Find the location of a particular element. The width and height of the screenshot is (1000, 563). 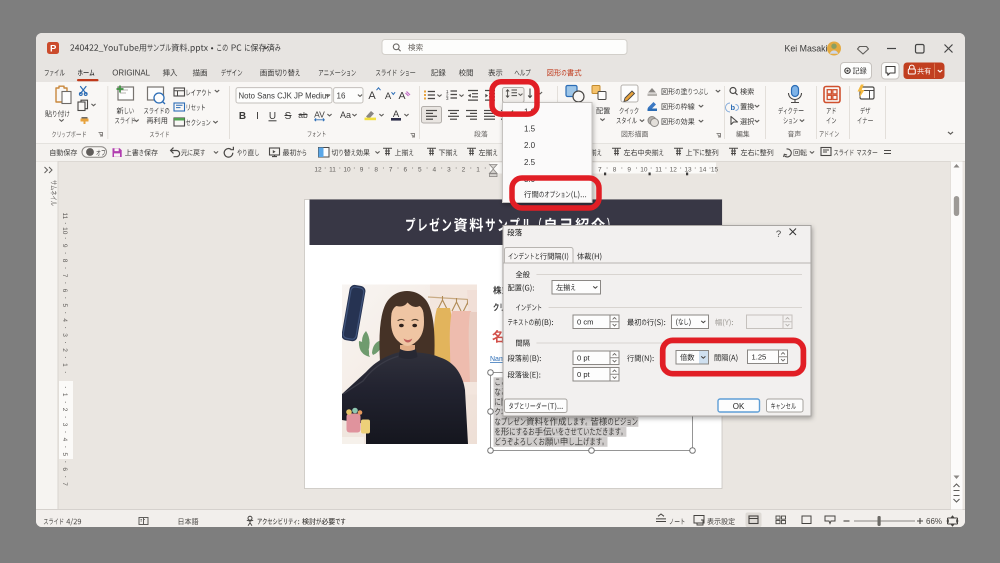

svg-text: OK is located at coordinates (739, 406).